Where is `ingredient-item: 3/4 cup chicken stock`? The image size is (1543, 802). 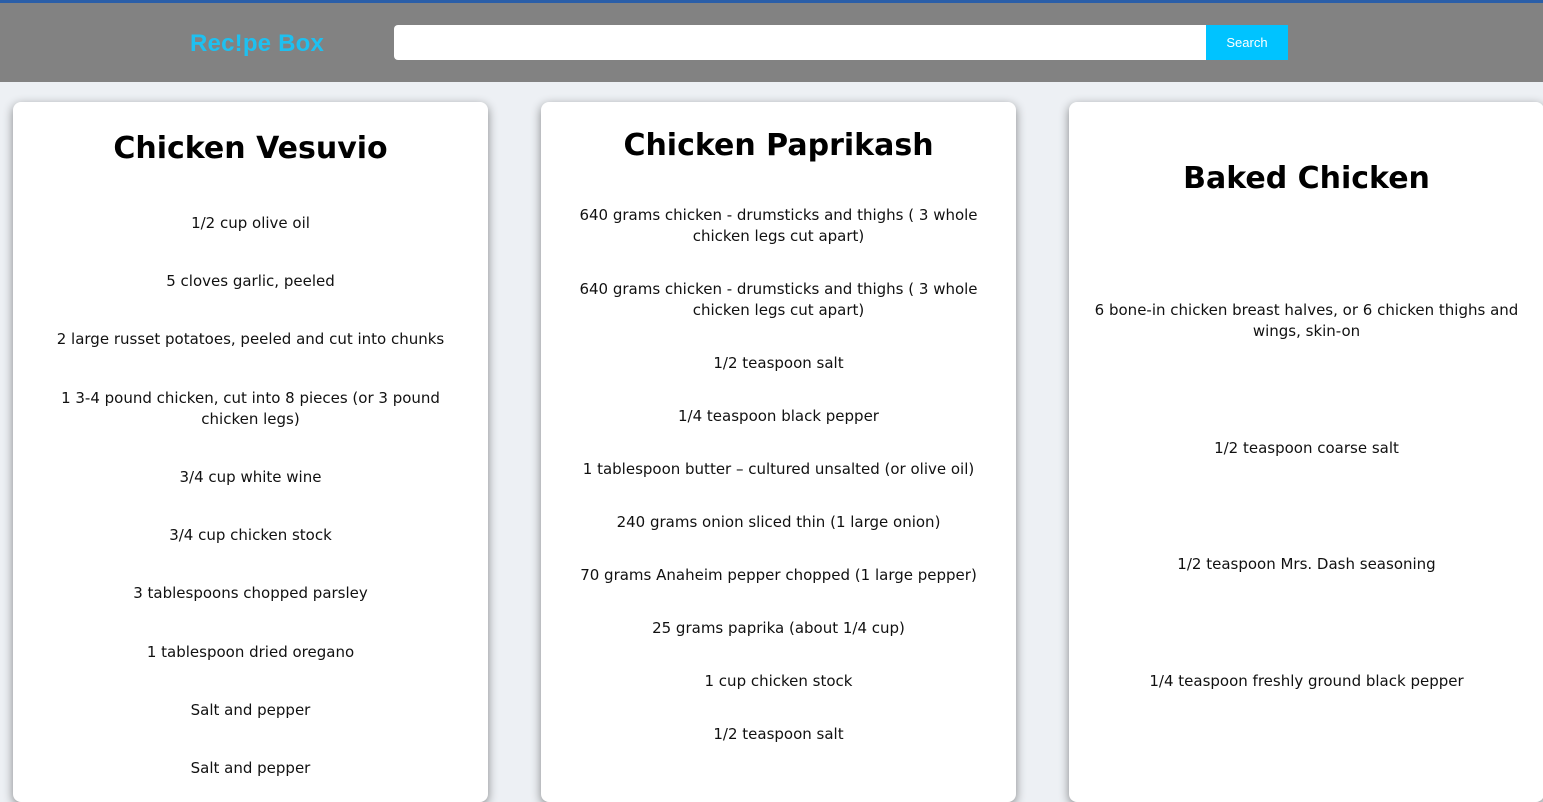 ingredient-item: 3/4 cup chicken stock is located at coordinates (250, 535).